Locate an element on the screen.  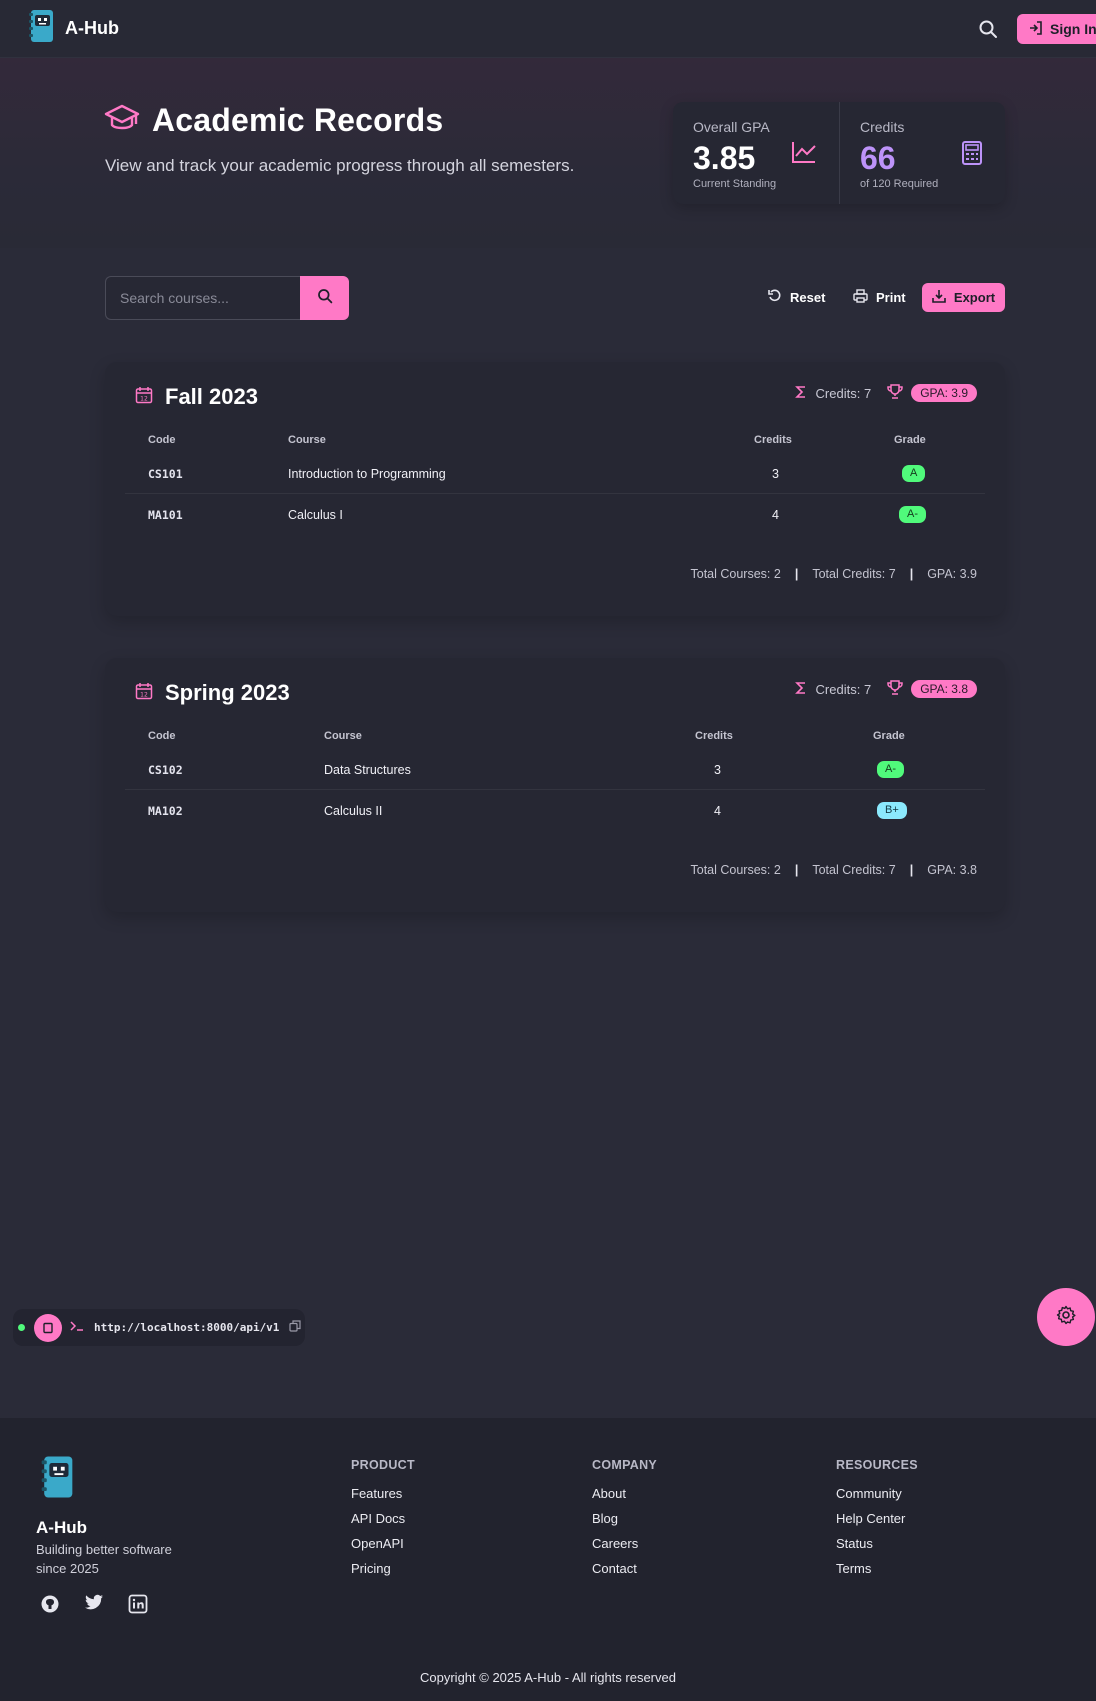
sign-in-icon is located at coordinates (1036, 29).